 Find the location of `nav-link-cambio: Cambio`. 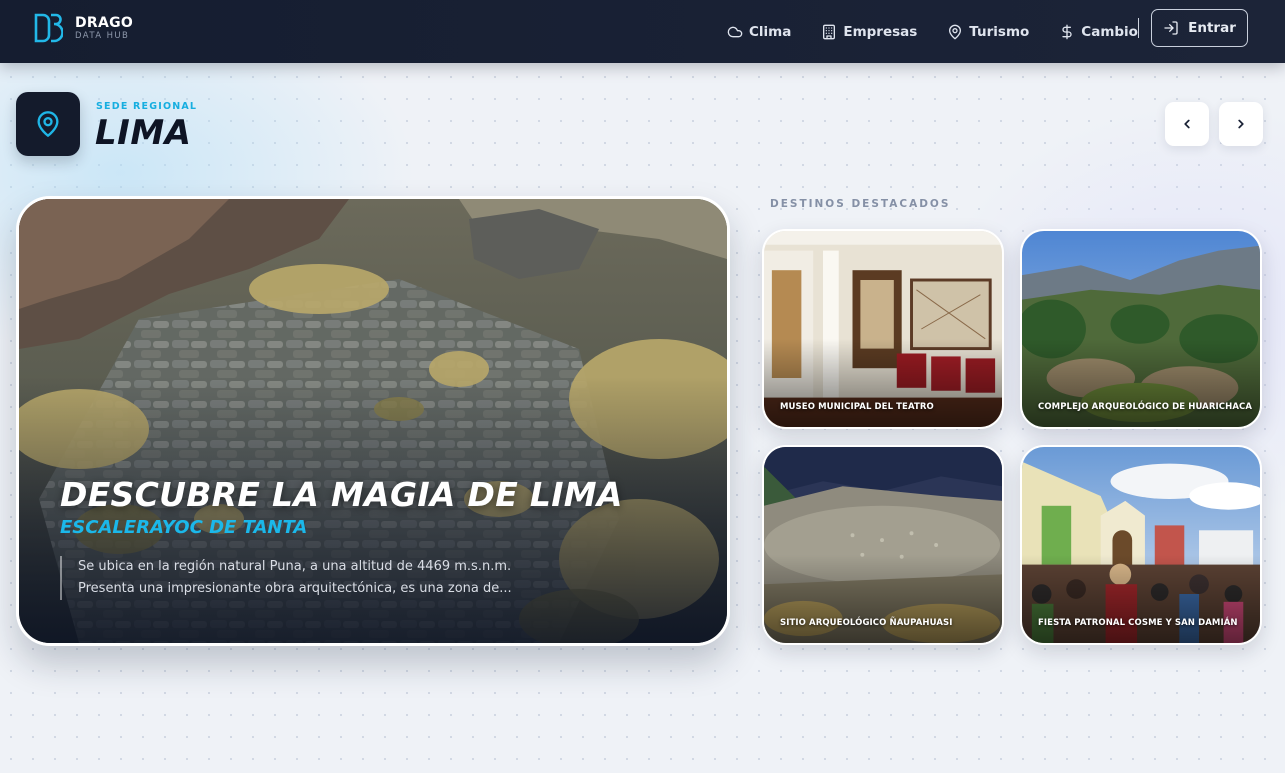

nav-link-cambio: Cambio is located at coordinates (1098, 32).